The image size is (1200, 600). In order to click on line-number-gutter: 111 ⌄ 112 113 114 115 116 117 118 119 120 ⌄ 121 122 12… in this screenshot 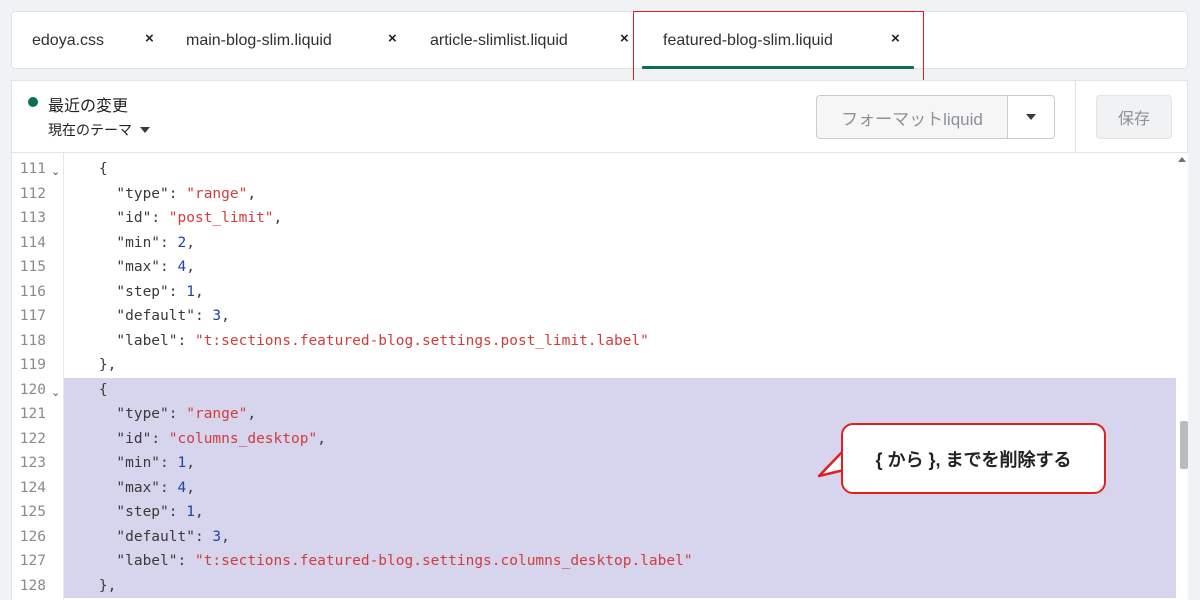, I will do `click(38, 376)`.